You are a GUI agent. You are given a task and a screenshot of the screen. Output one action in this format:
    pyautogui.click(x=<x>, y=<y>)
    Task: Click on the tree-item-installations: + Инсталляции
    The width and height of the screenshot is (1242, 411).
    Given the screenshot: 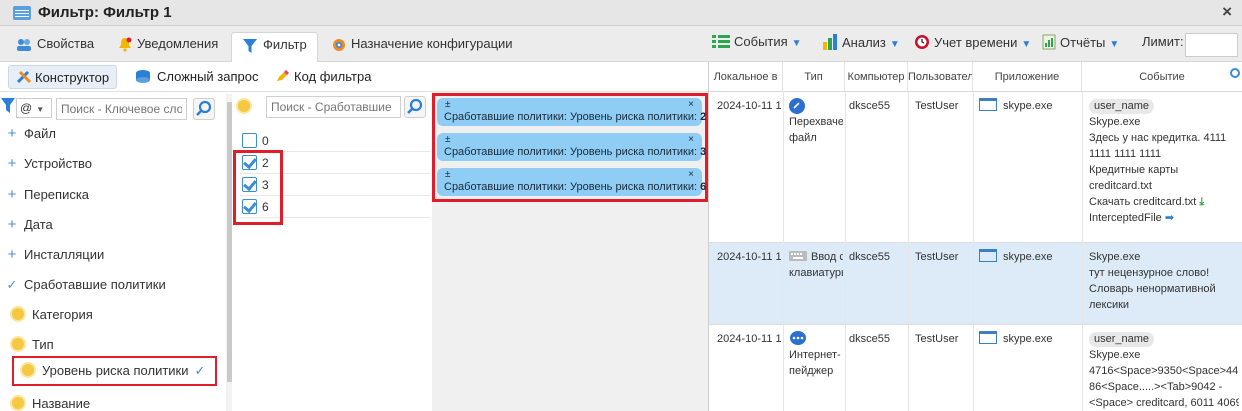 What is the action you would take?
    pyautogui.click(x=110, y=255)
    